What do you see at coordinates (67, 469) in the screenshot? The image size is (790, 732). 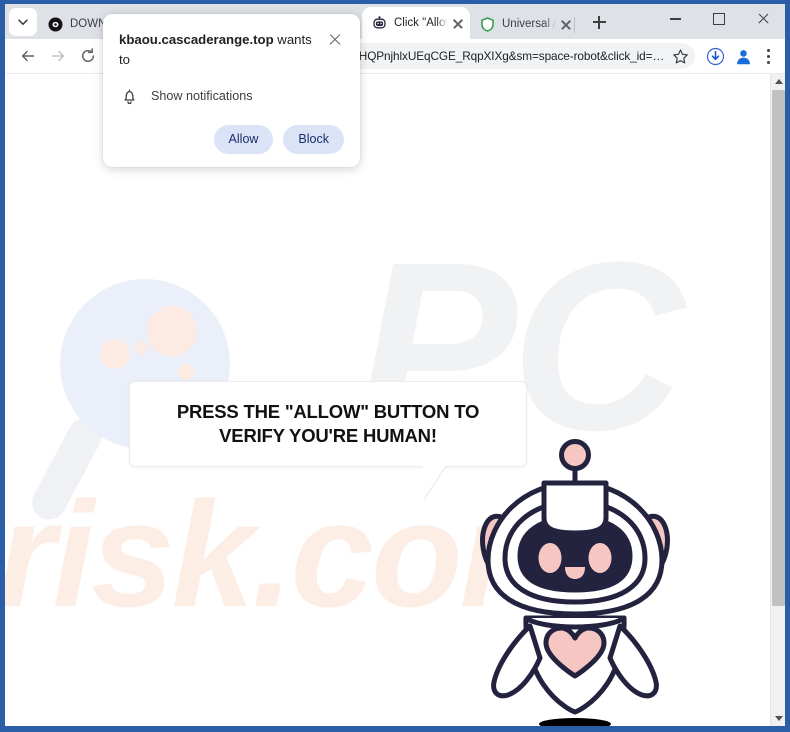 I see `magnifier-handle-graphic` at bounding box center [67, 469].